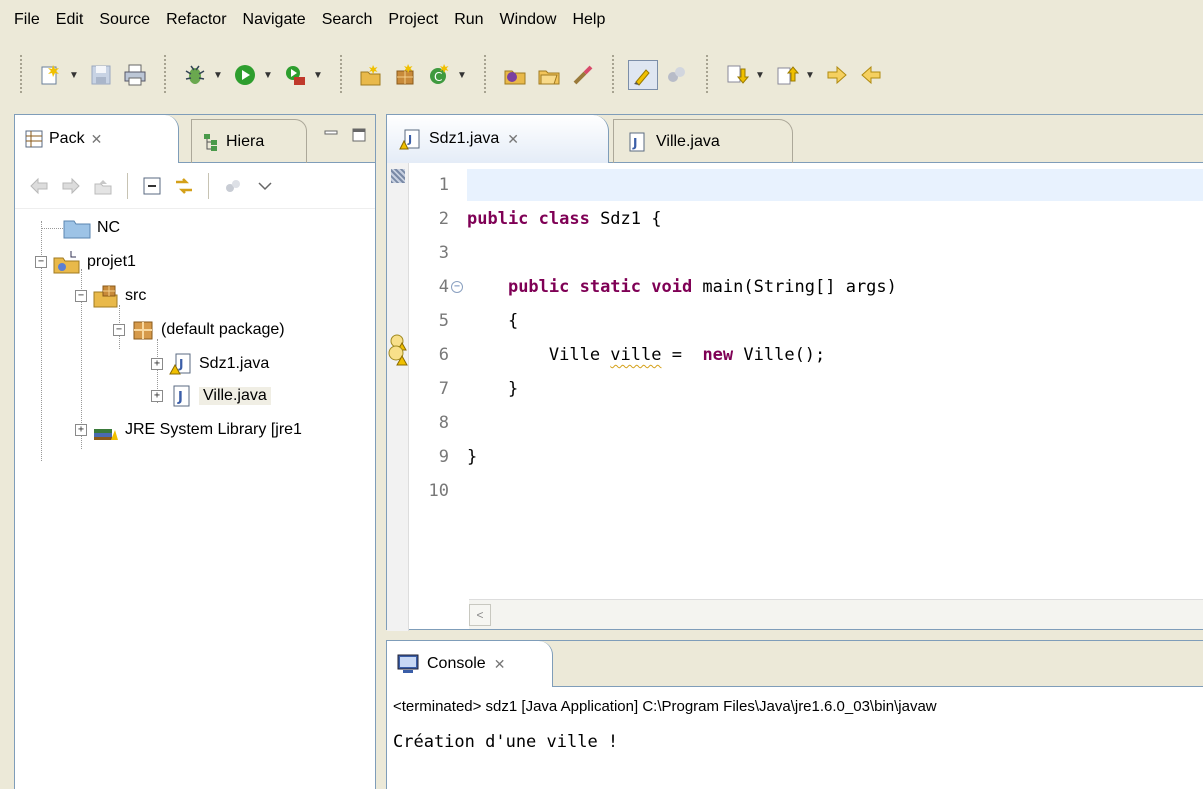 This screenshot has width=1203, height=789. What do you see at coordinates (124, 20) in the screenshot?
I see `menu-source: Source` at bounding box center [124, 20].